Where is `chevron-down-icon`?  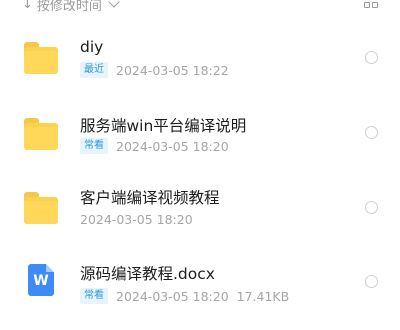 chevron-down-icon is located at coordinates (114, 4).